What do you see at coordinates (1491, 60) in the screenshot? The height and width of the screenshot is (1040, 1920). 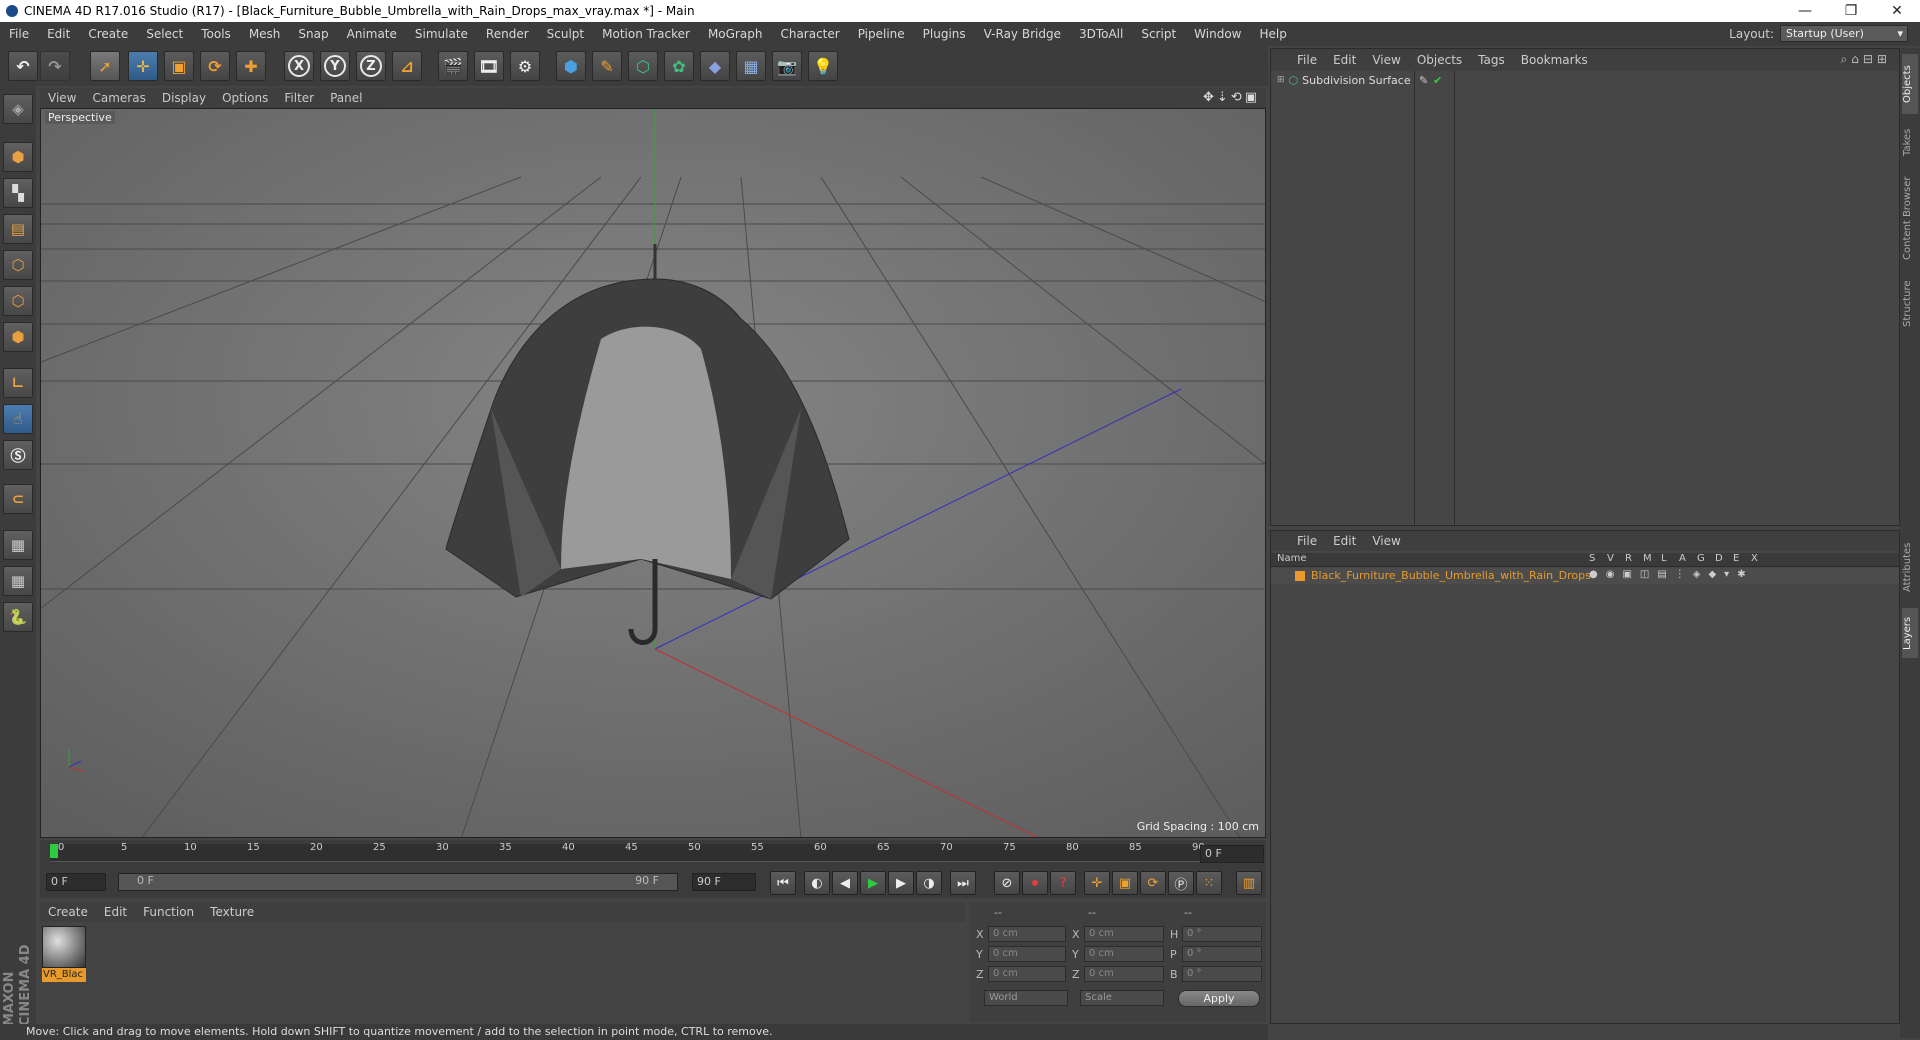 I see `objects-menu-tags: Tags` at bounding box center [1491, 60].